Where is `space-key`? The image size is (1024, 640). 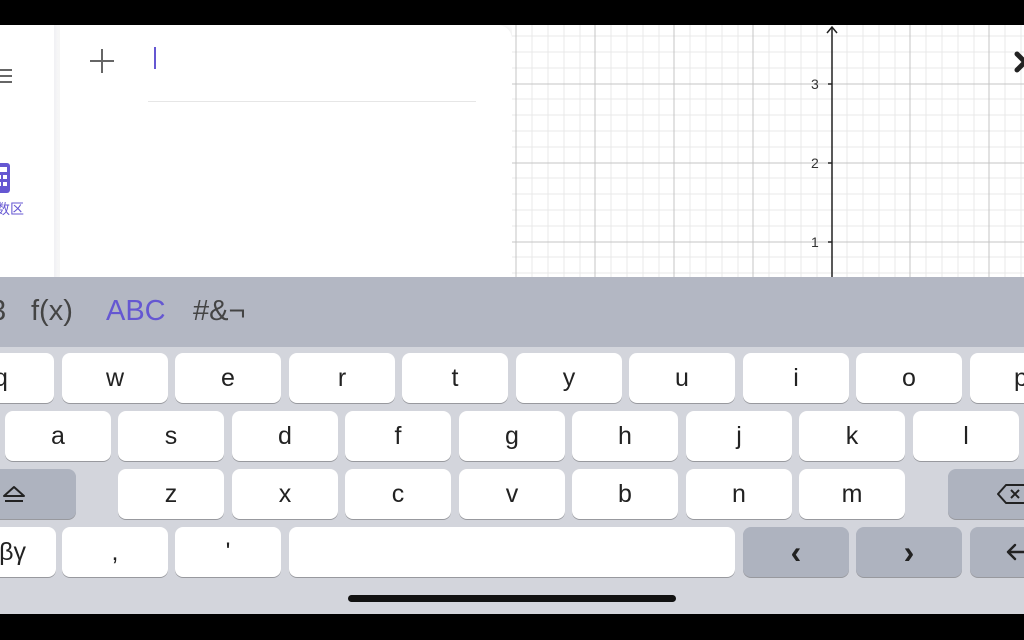
space-key is located at coordinates (512, 552).